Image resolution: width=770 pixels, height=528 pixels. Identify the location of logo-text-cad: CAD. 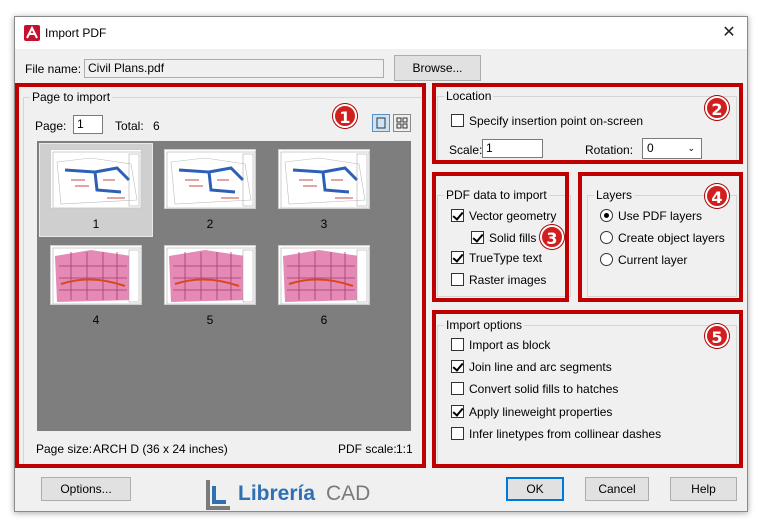
(348, 493).